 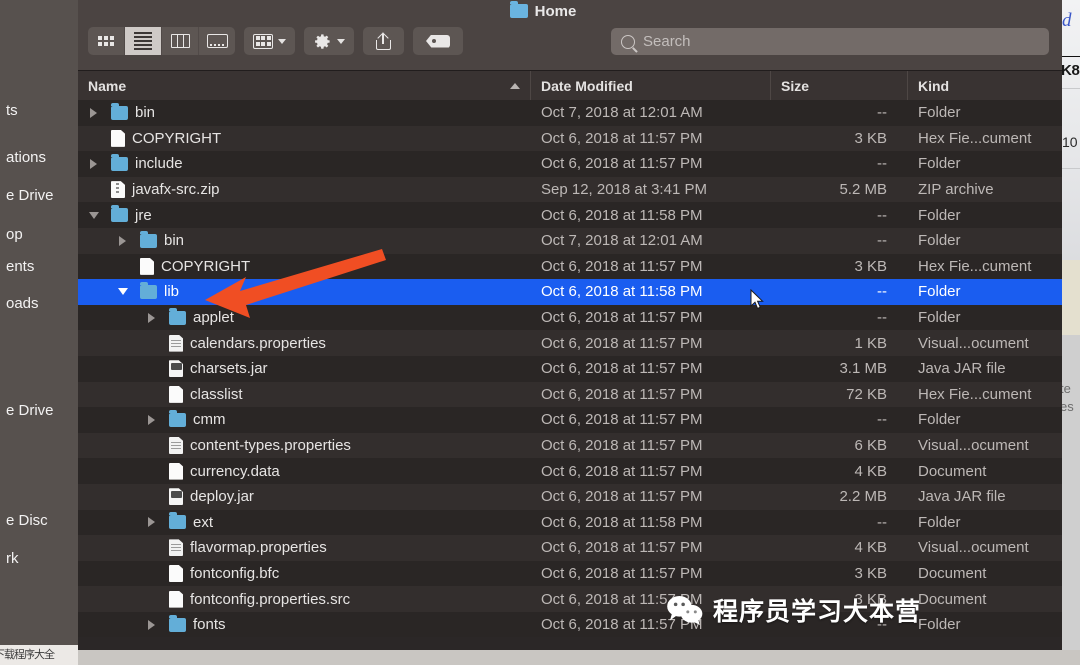 I want to click on file-name-cell: calendars.properties, so click(x=304, y=343).